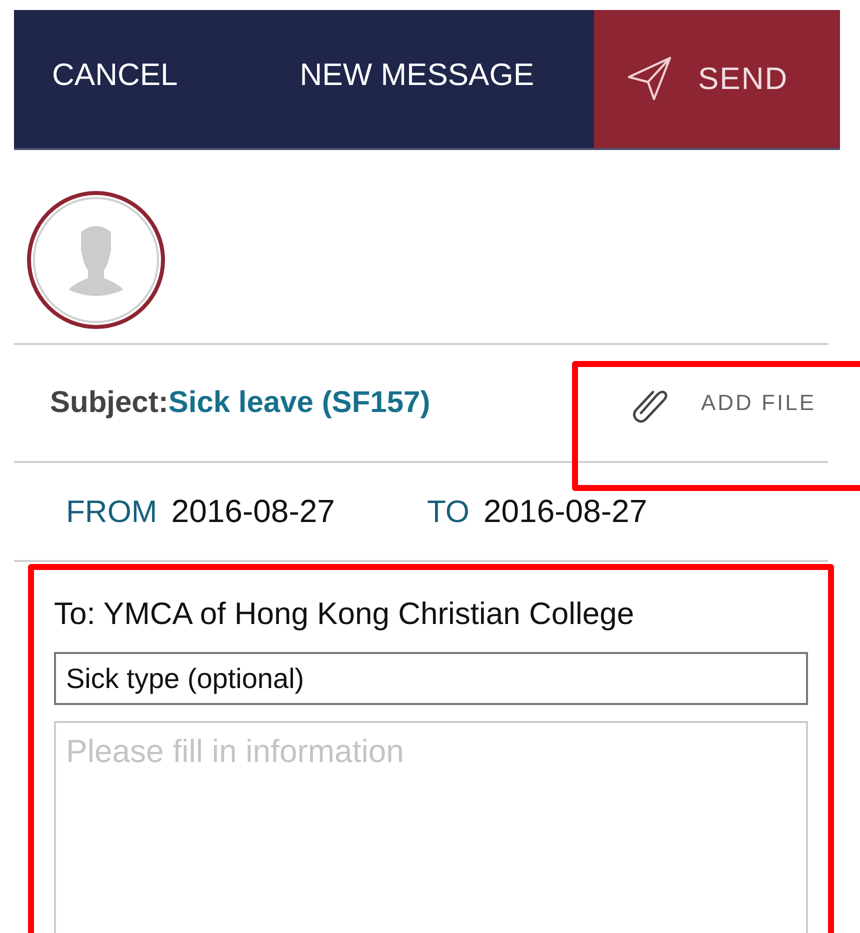 The height and width of the screenshot is (933, 860). I want to click on subject-text: Subject:Sick leave (SF157), so click(240, 403).